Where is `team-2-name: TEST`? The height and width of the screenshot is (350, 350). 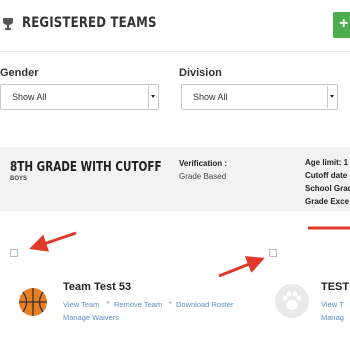
team-2-name: TEST is located at coordinates (335, 287).